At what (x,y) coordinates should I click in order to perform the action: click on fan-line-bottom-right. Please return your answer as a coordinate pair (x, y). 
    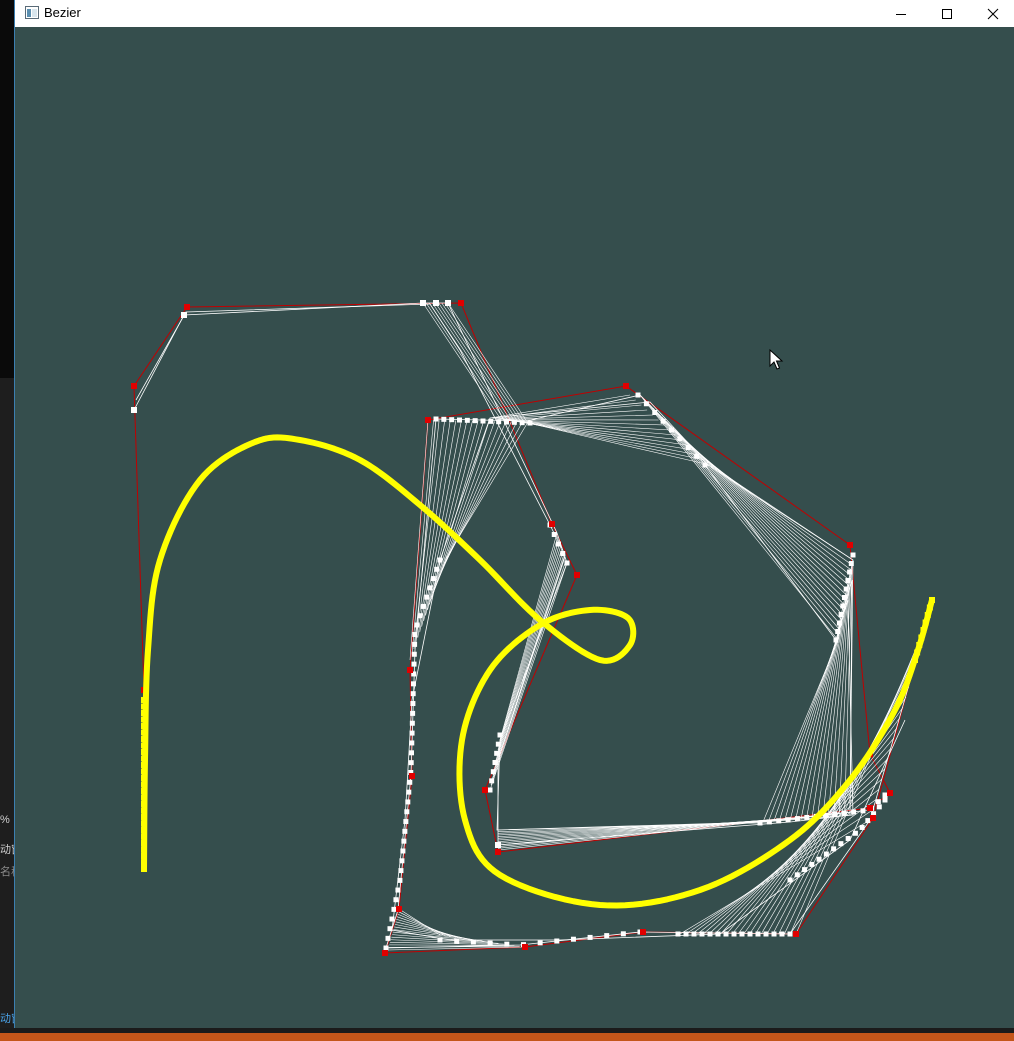
    Looking at the image, I should click on (845, 795).